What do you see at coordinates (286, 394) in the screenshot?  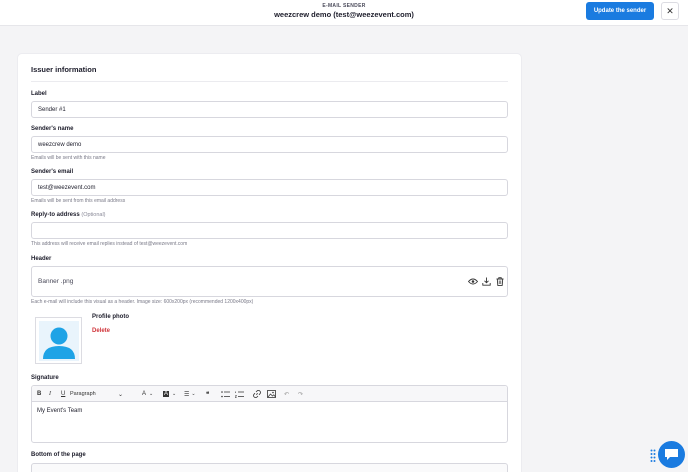 I see `undo-icon: ↶` at bounding box center [286, 394].